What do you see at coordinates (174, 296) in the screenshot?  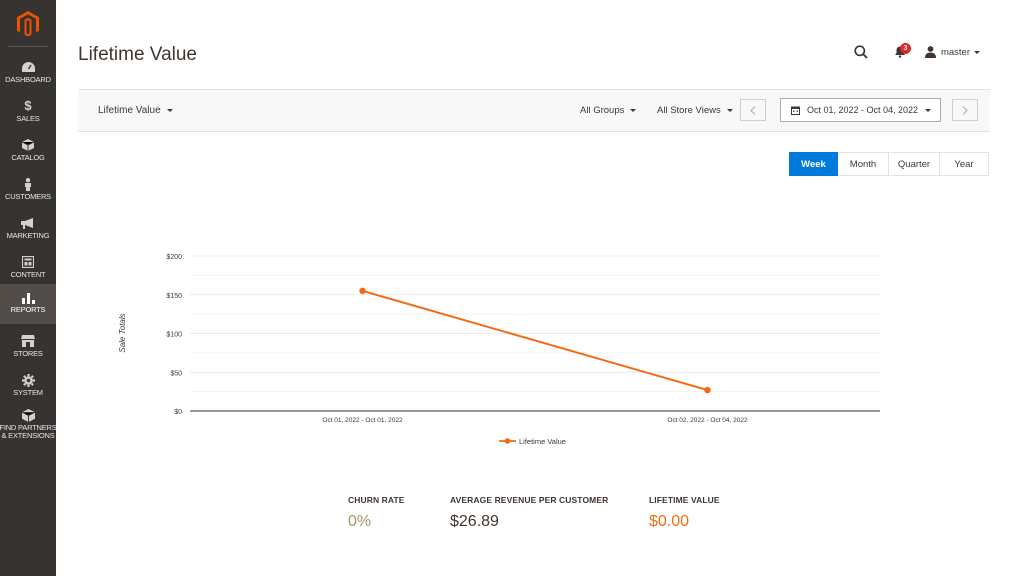 I see `y-tick-label: $150` at bounding box center [174, 296].